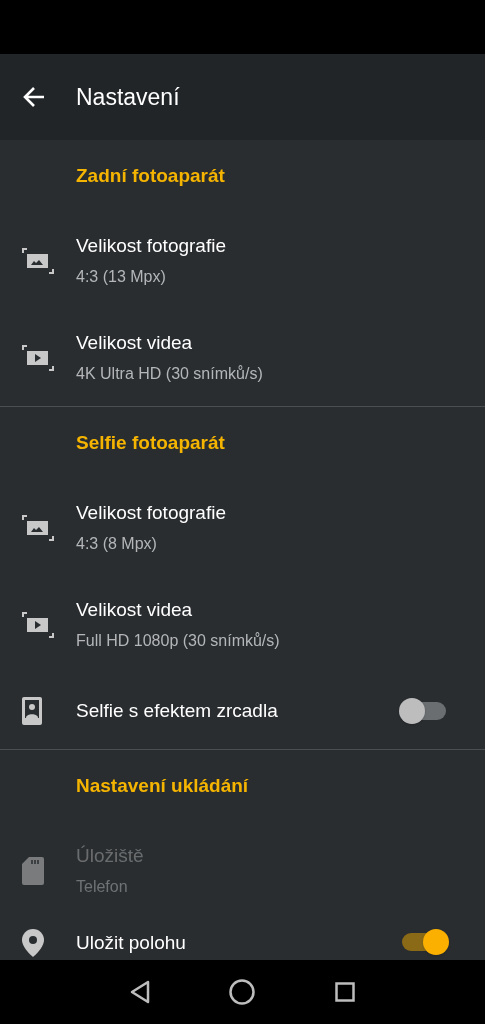 The height and width of the screenshot is (1024, 485). I want to click on item-title: Úložiště, so click(110, 856).